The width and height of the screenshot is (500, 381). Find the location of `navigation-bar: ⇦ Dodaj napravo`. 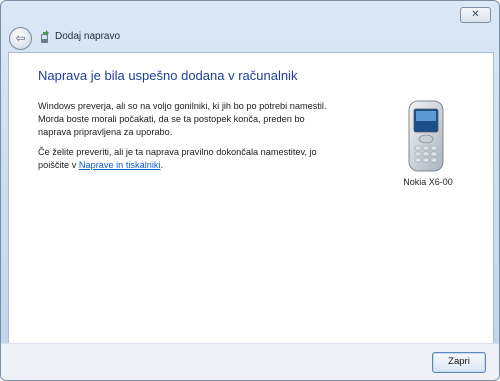

navigation-bar: ⇦ Dodaj napravo is located at coordinates (250, 38).